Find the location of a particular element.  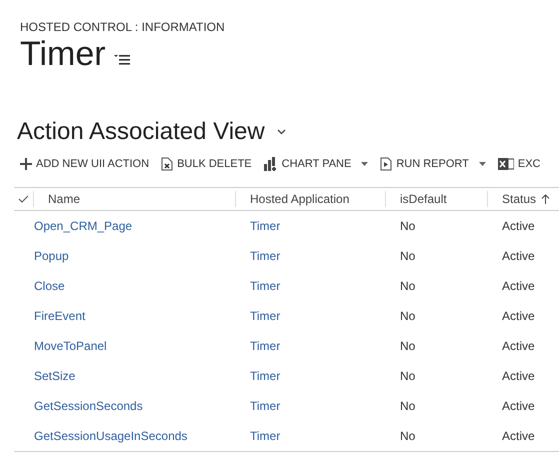

document-x-icon is located at coordinates (167, 164).